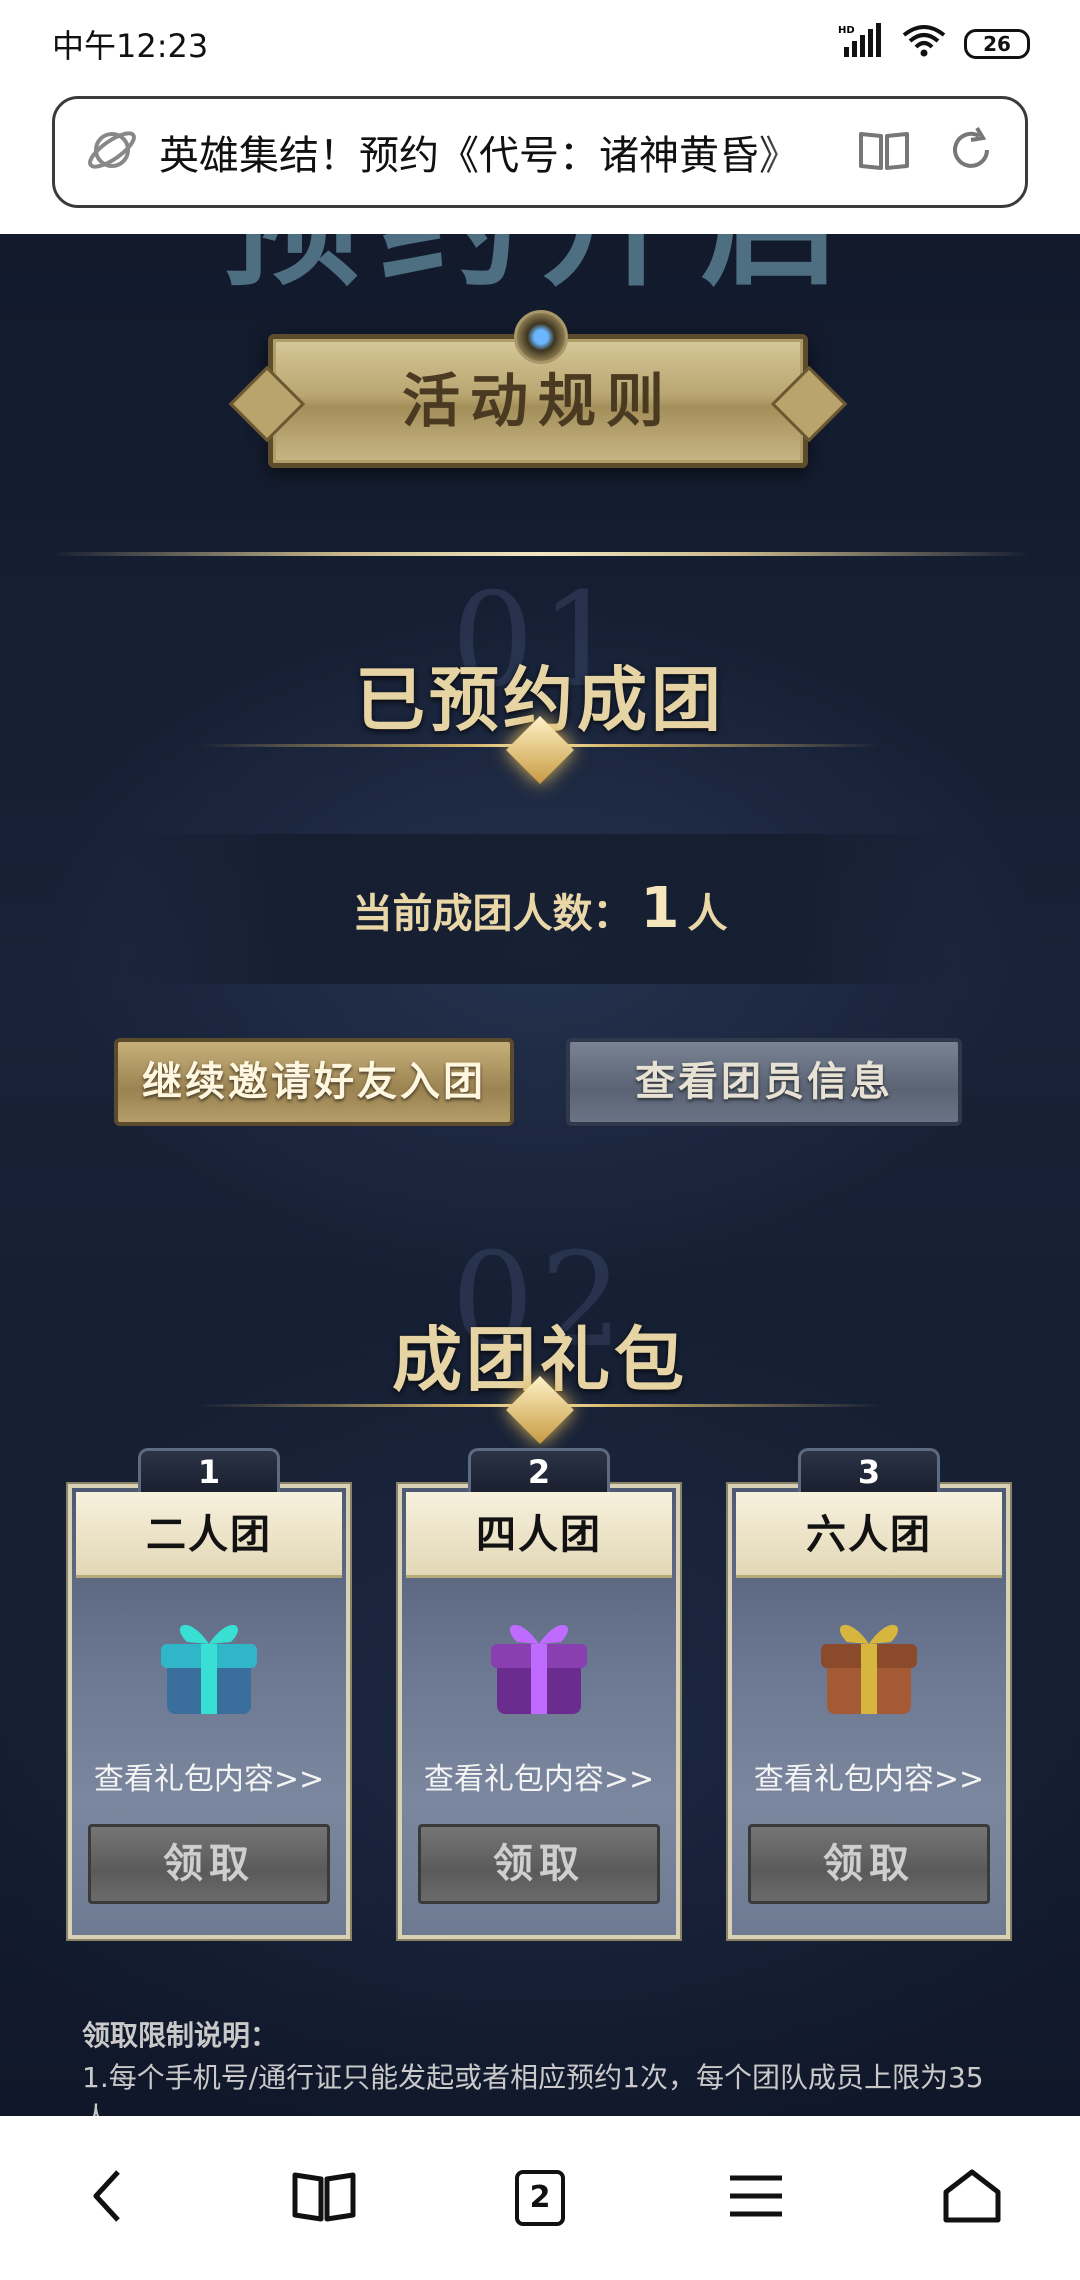  Describe the element at coordinates (539, 1535) in the screenshot. I see `card-title: 四人团` at that location.